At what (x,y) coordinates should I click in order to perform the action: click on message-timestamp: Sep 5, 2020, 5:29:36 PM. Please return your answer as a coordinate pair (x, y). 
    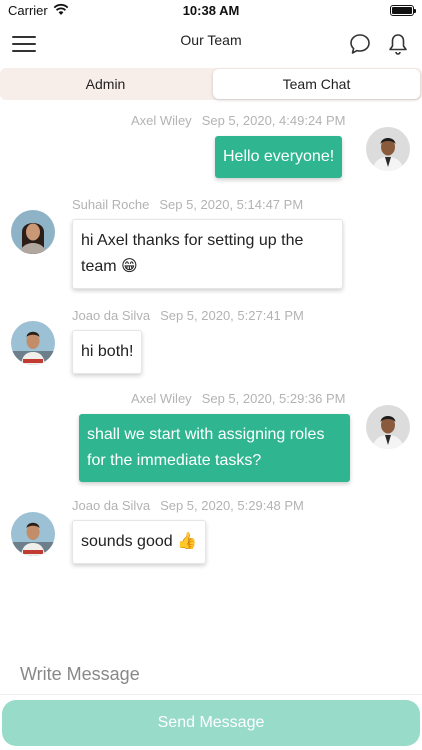
    Looking at the image, I should click on (273, 398).